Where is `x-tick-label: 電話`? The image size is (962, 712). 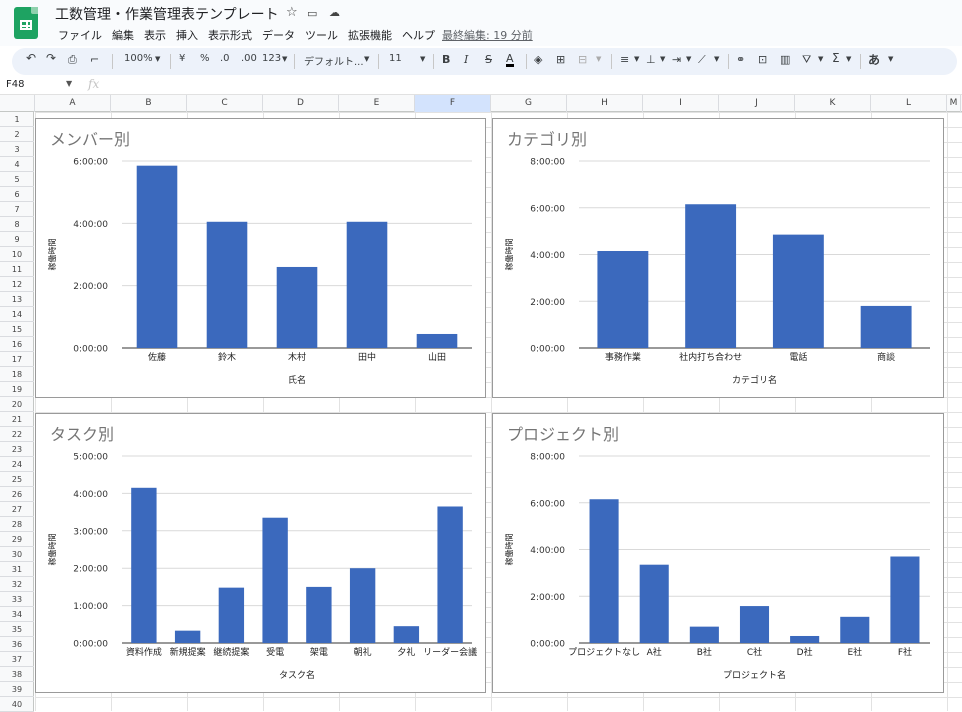
x-tick-label: 電話 is located at coordinates (798, 357).